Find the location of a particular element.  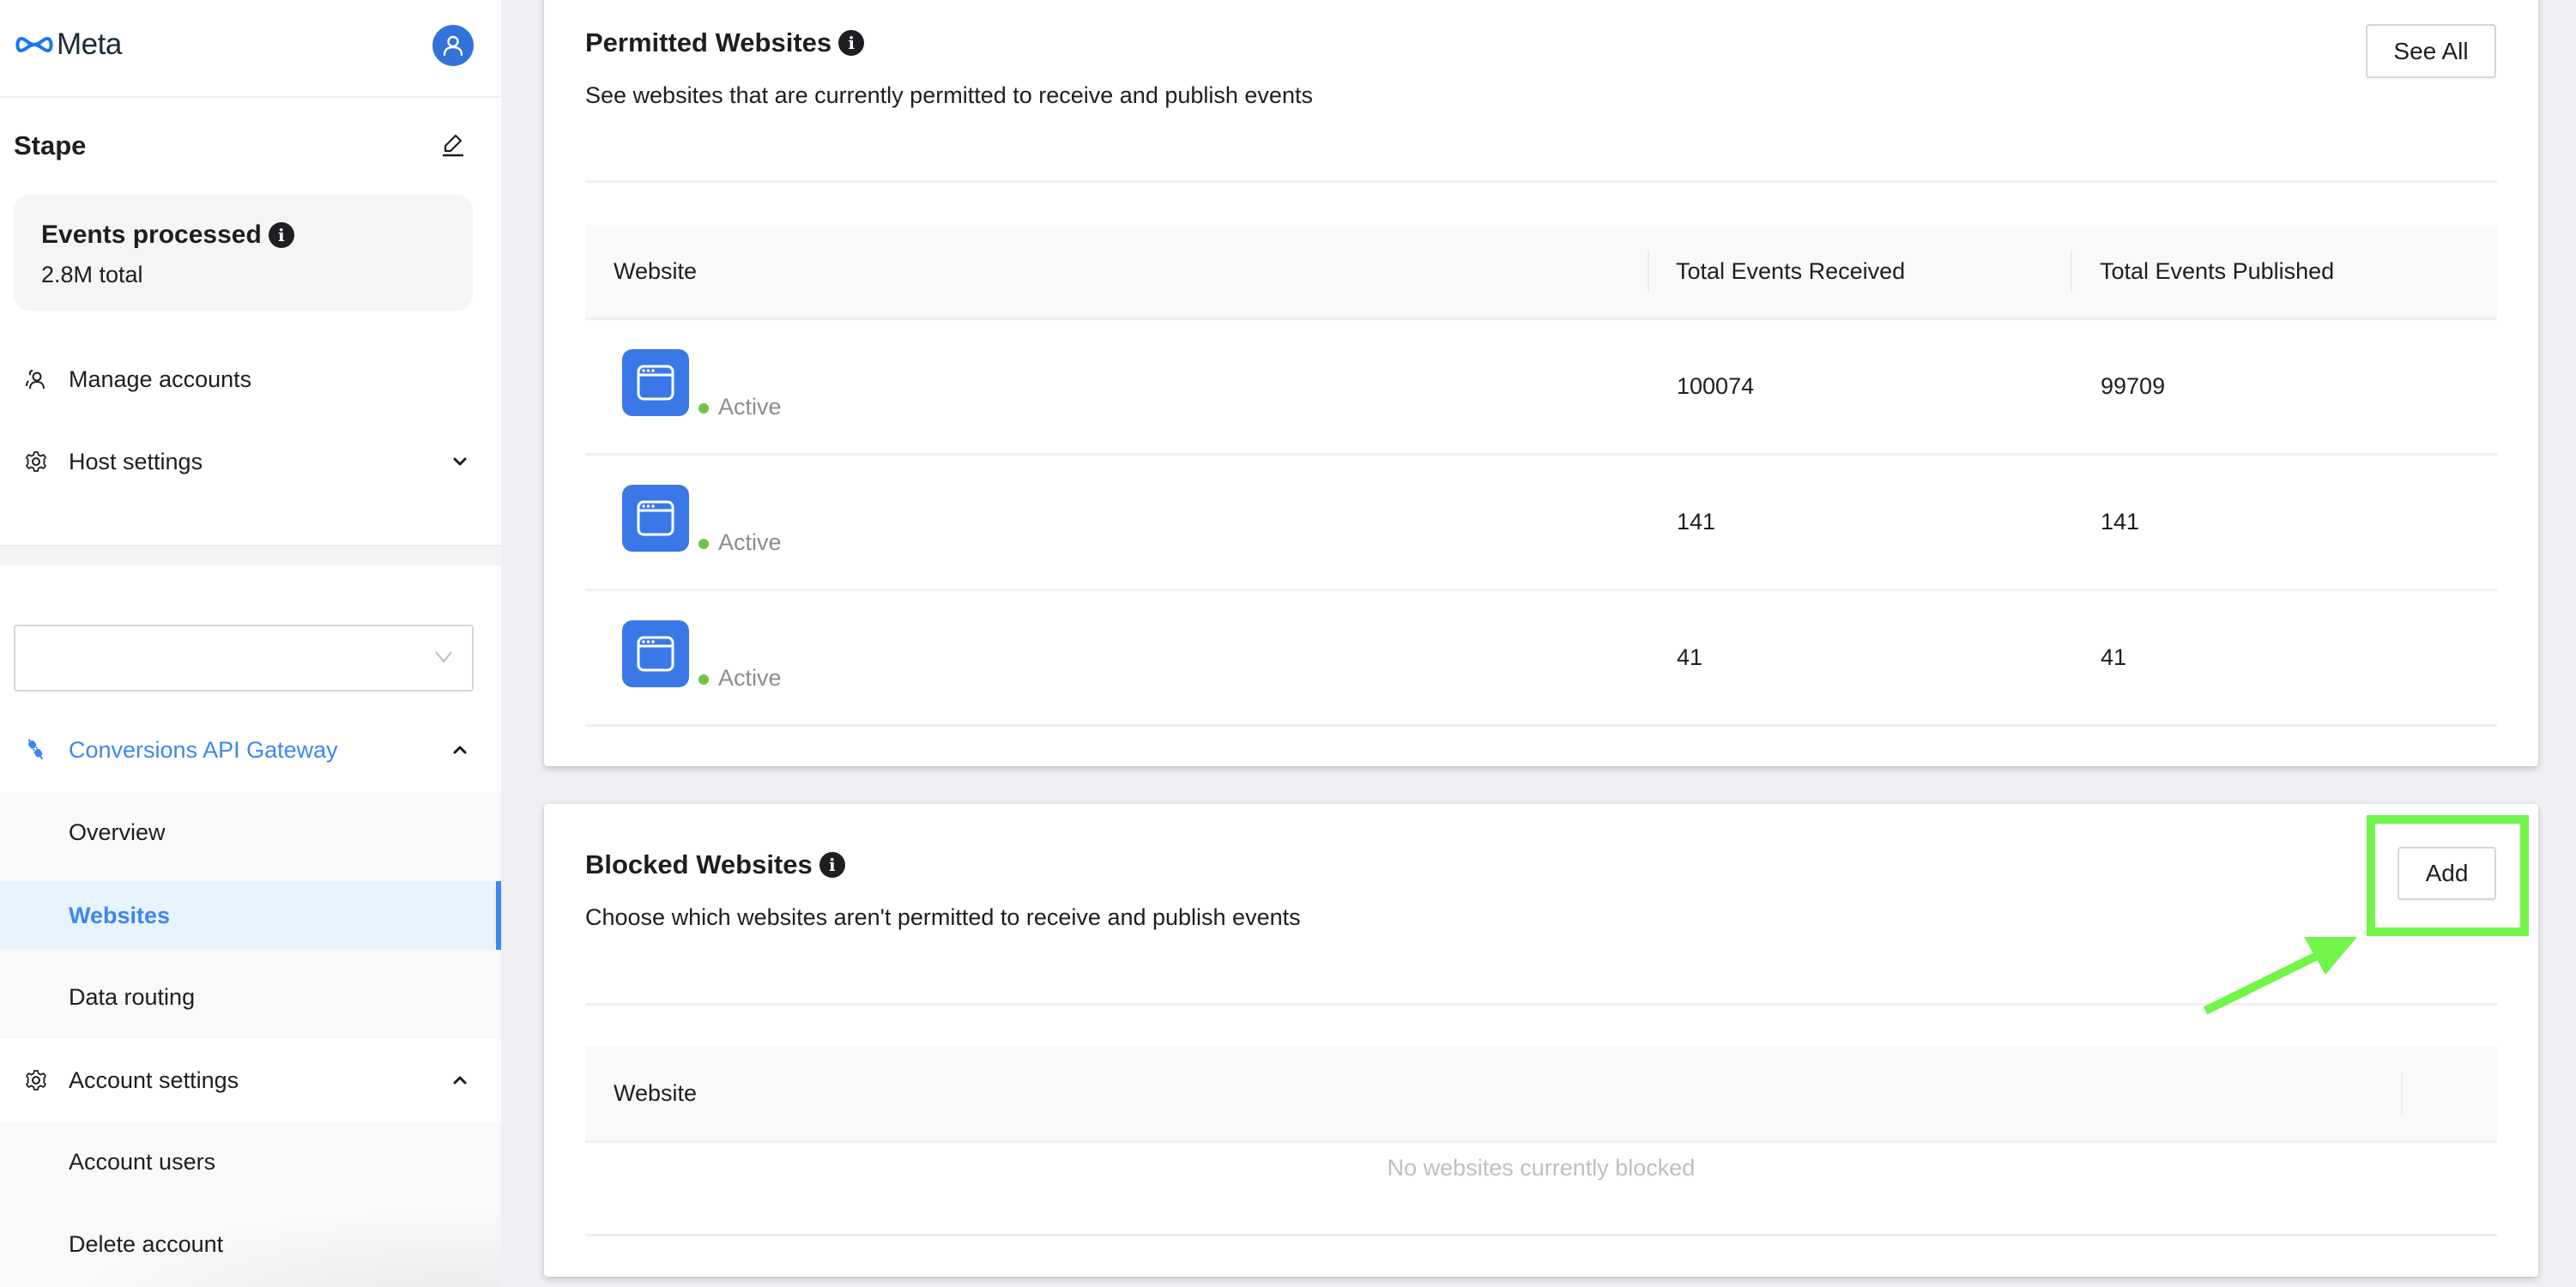

sidebar-divider is located at coordinates (250, 97).